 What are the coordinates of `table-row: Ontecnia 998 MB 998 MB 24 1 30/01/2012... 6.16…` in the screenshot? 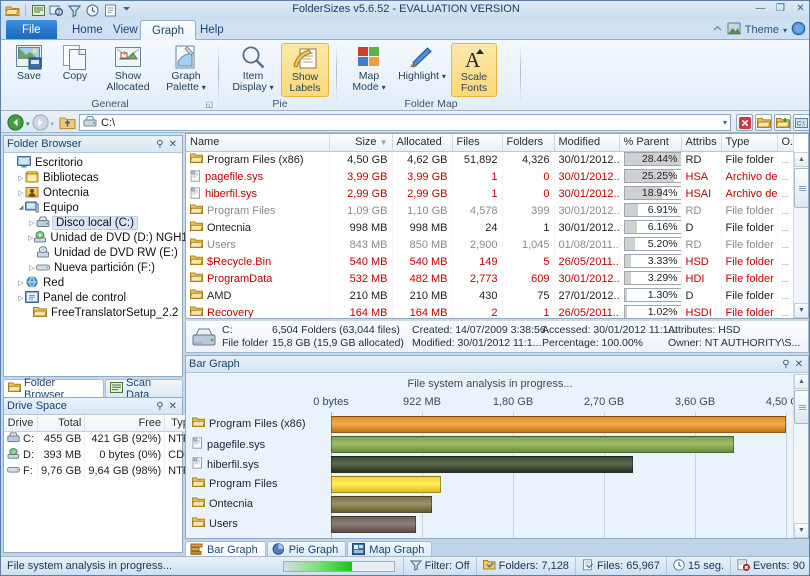 It's located at (490, 228).